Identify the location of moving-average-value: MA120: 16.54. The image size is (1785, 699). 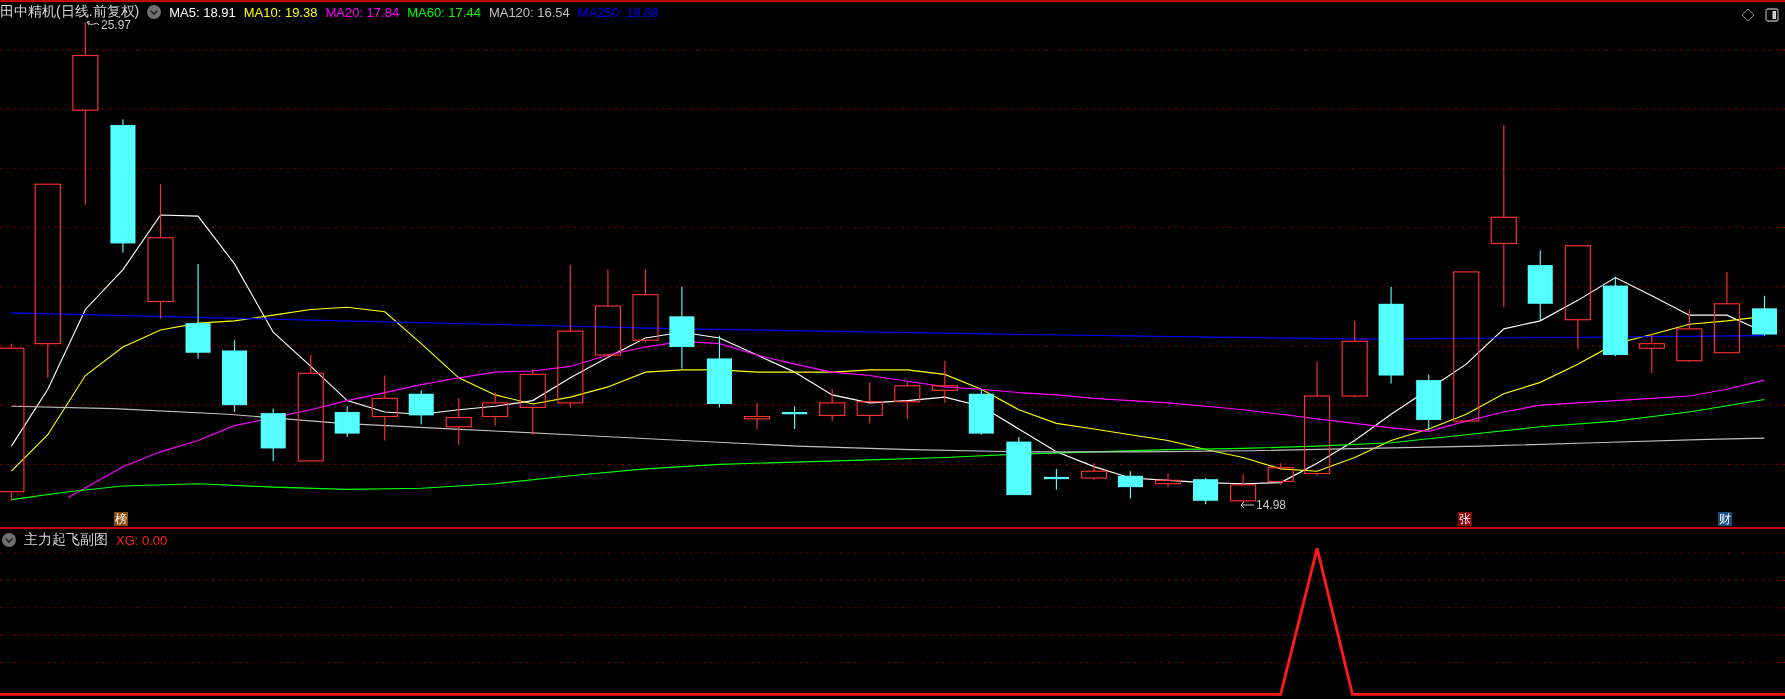
(529, 12).